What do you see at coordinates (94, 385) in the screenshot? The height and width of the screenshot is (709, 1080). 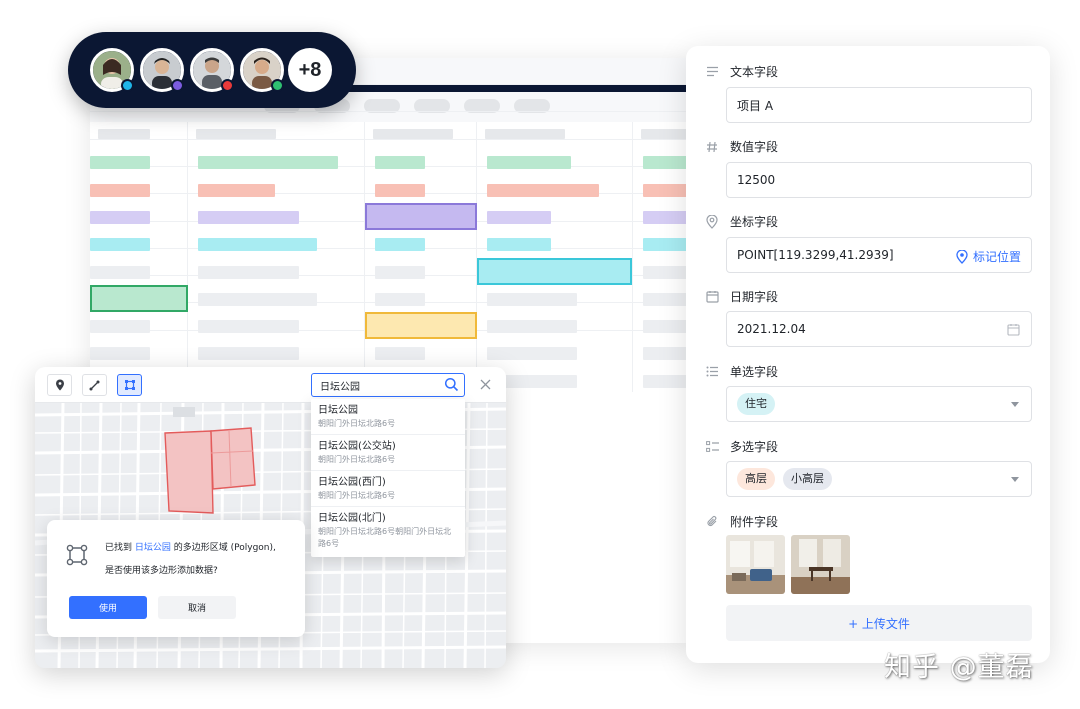 I see `line-tool-button` at bounding box center [94, 385].